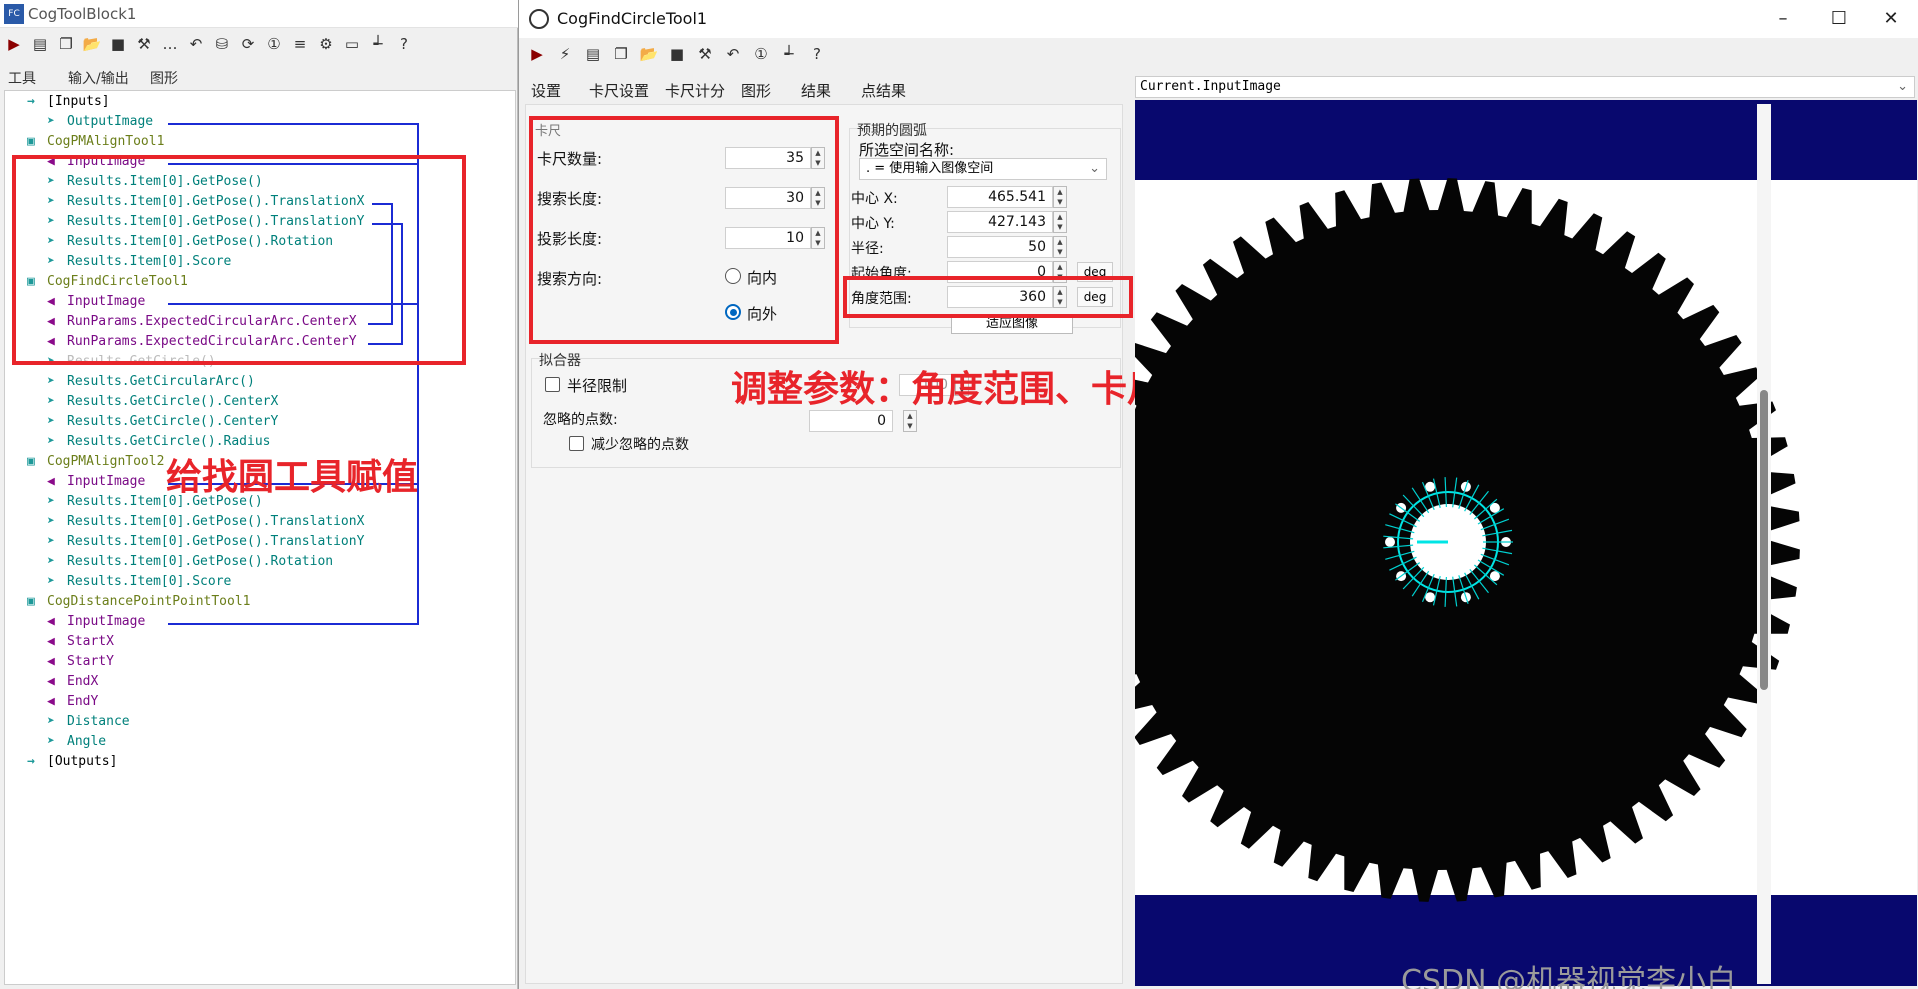 The image size is (1918, 989). What do you see at coordinates (546, 90) in the screenshot?
I see `tab-settings: 设置` at bounding box center [546, 90].